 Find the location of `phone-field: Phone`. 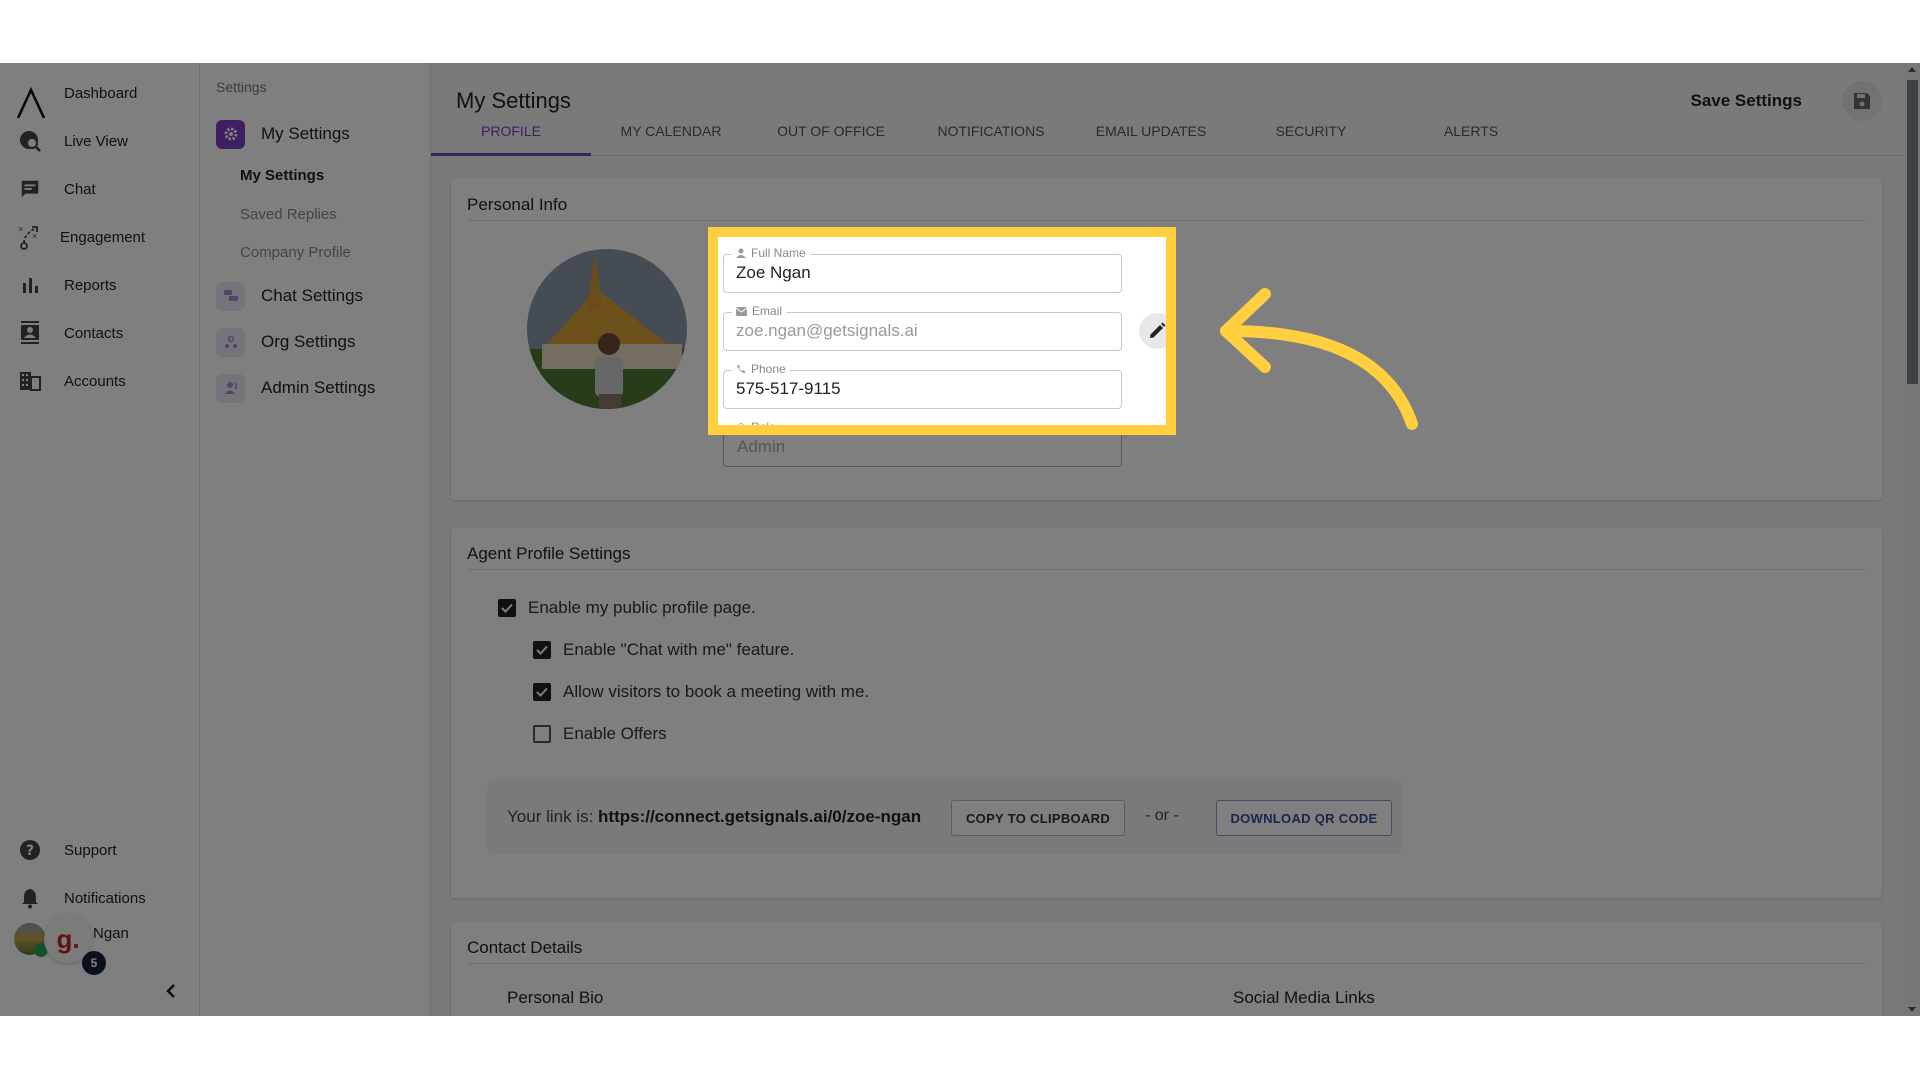

phone-field: Phone is located at coordinates (922, 385).